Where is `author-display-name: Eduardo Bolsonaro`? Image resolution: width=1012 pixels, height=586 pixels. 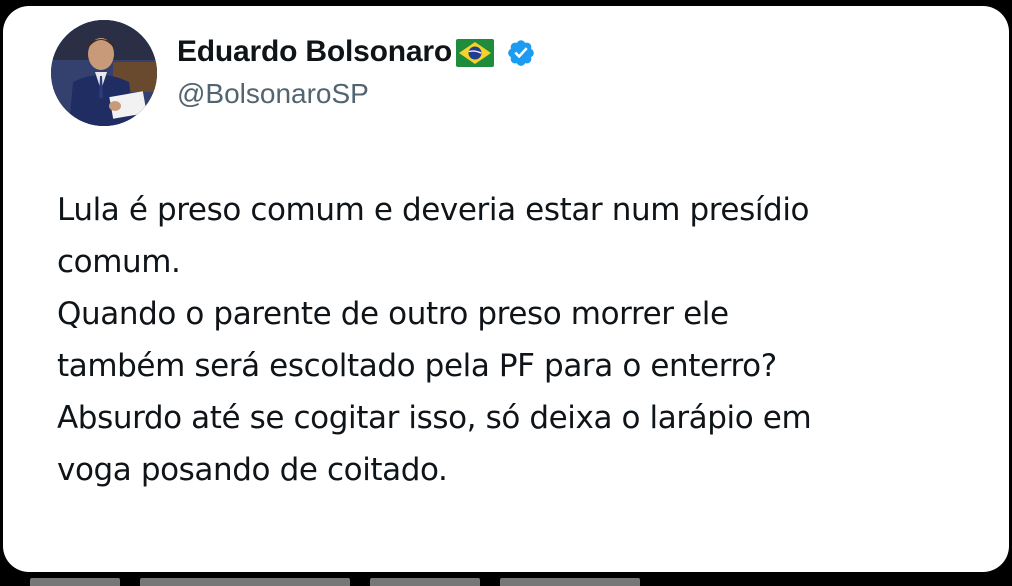 author-display-name: Eduardo Bolsonaro is located at coordinates (314, 52).